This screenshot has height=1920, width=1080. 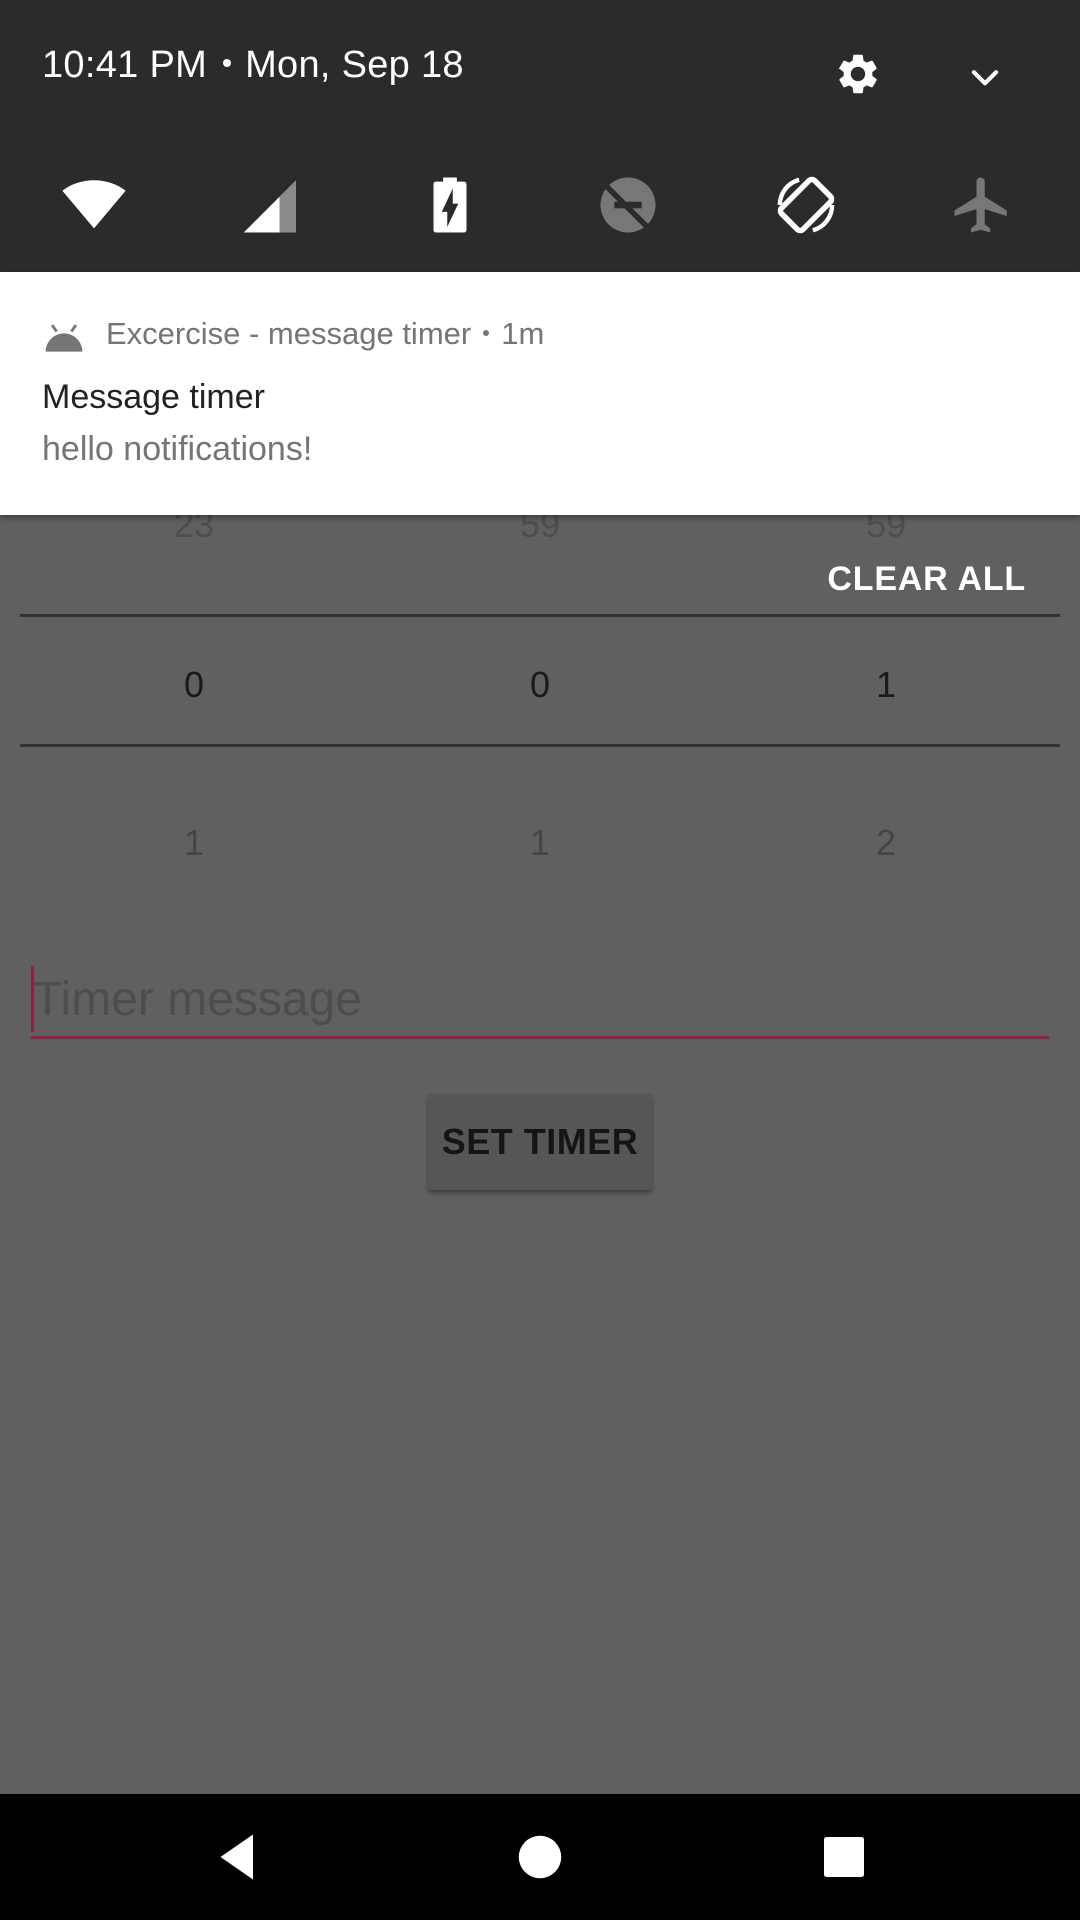 I want to click on home-icon, so click(x=540, y=1857).